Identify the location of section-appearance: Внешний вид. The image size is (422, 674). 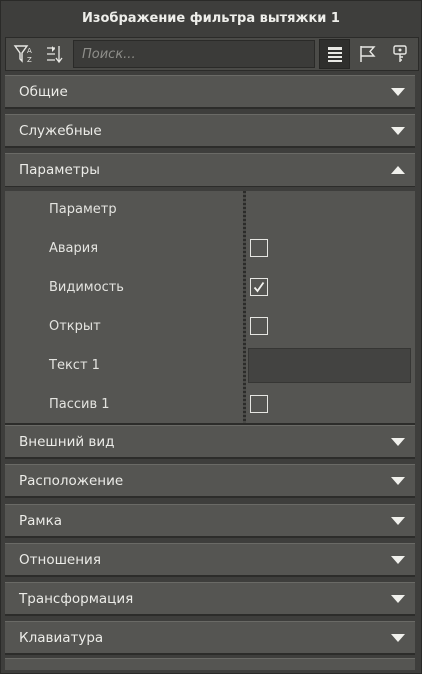
(210, 442).